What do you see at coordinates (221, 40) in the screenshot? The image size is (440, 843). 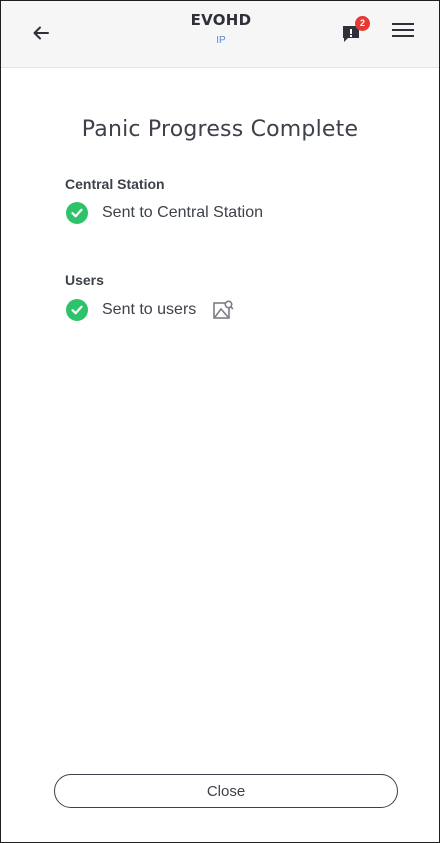 I see `header-subtitle: IP` at bounding box center [221, 40].